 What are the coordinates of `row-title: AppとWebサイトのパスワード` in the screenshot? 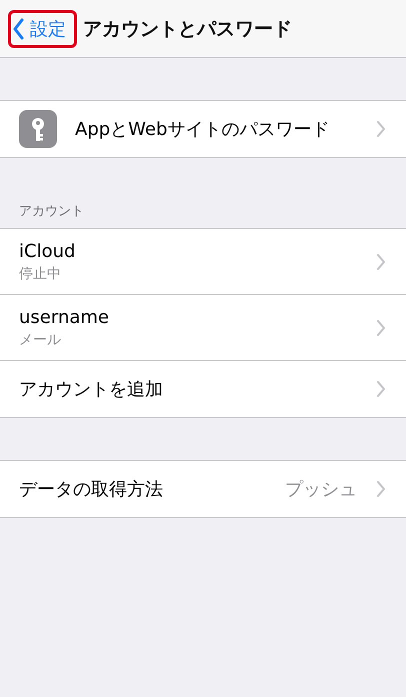 It's located at (202, 129).